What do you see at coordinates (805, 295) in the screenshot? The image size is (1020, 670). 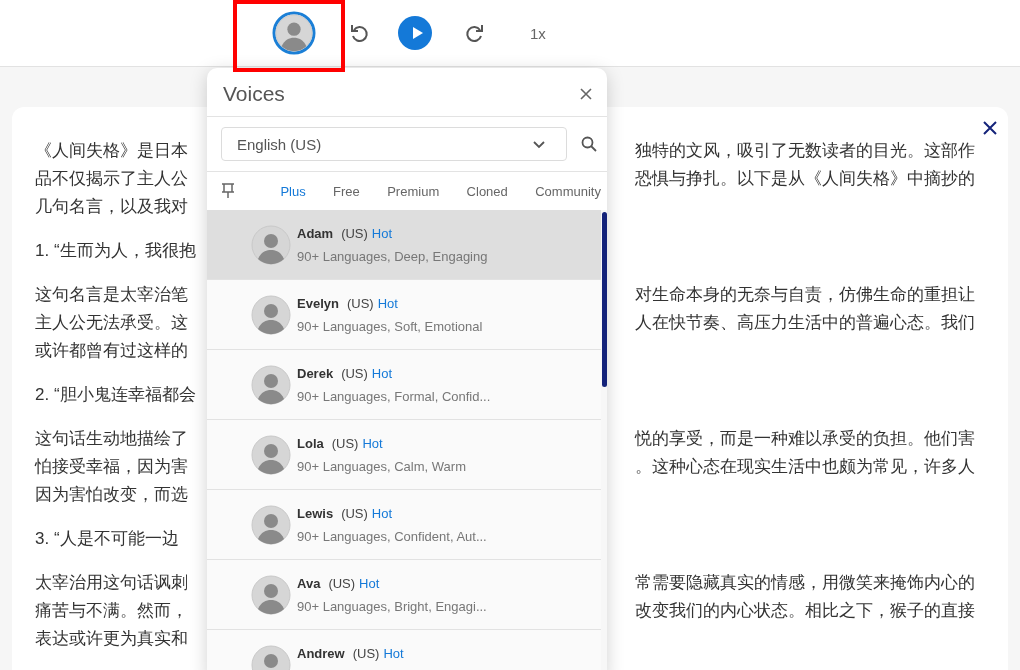 I see `text-line: 对生命本身的无奈与自责，仿佛生命的重担让` at bounding box center [805, 295].